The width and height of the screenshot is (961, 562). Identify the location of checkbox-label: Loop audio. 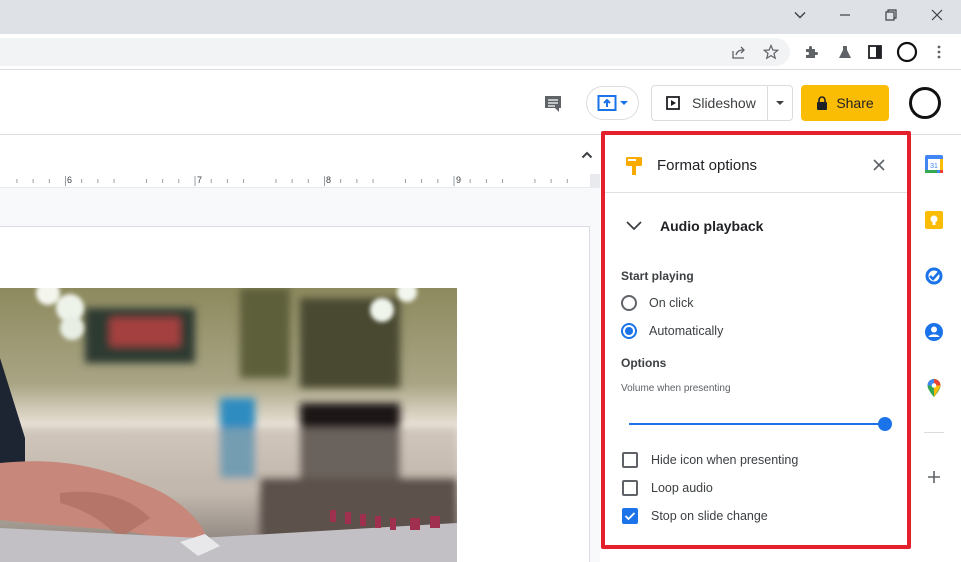
(682, 488).